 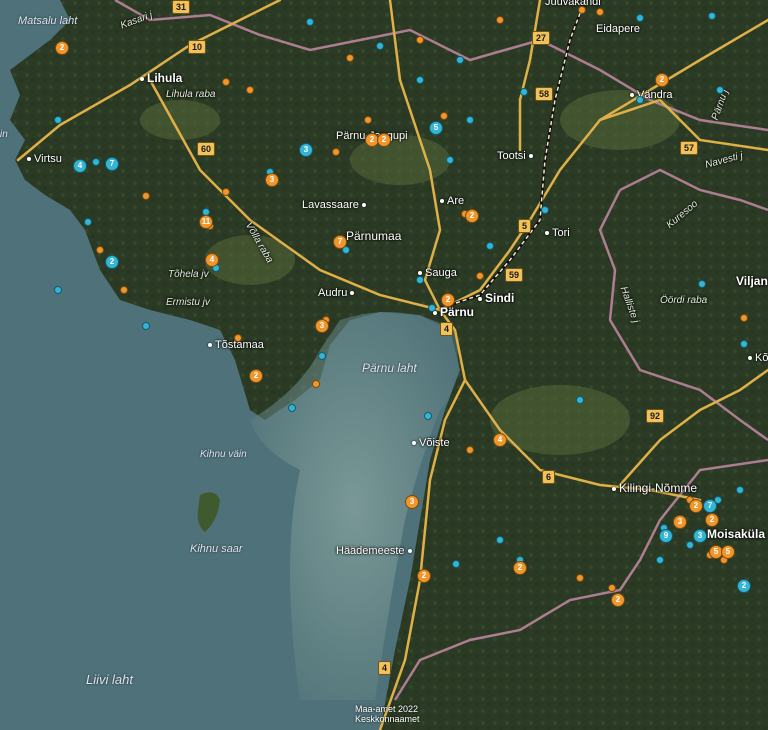 What do you see at coordinates (453, 312) in the screenshot?
I see `town-parnu: Pärnu` at bounding box center [453, 312].